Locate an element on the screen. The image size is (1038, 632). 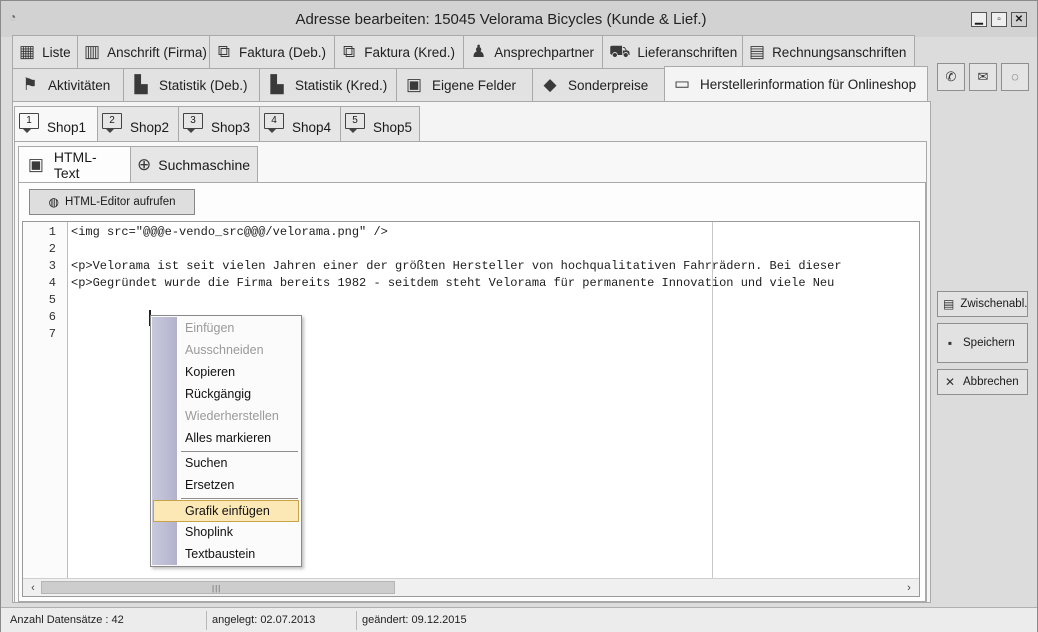
shop-number-icon: 4 is located at coordinates (274, 123).